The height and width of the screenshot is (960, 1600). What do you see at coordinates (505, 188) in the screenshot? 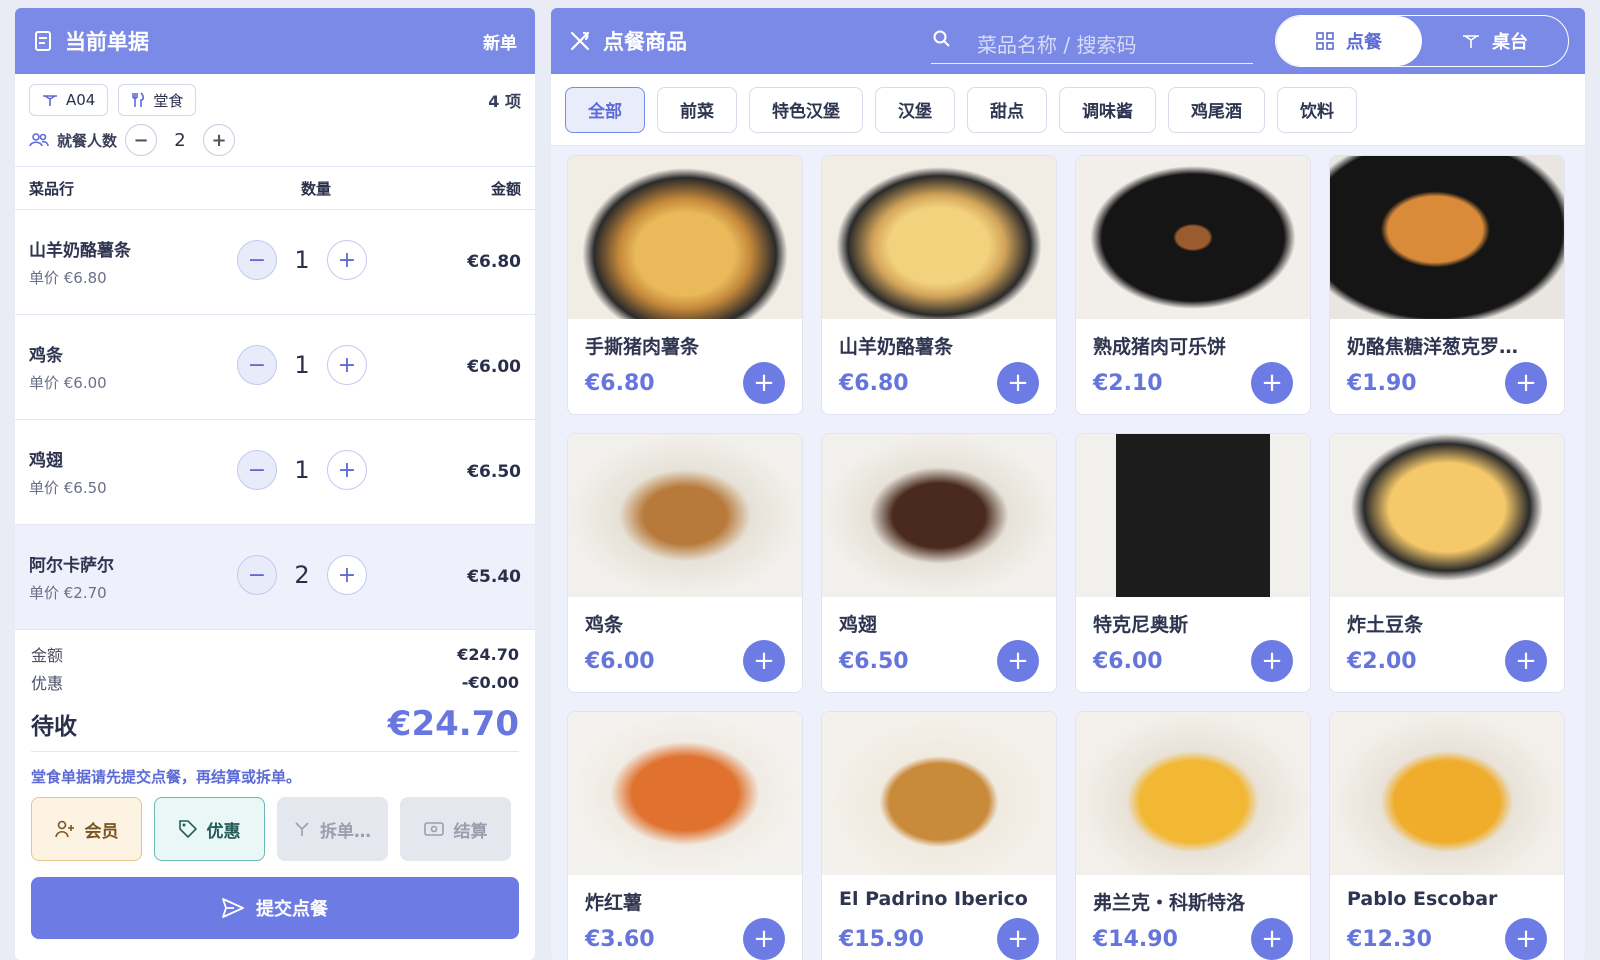
I see `col-amount: 金额` at bounding box center [505, 188].